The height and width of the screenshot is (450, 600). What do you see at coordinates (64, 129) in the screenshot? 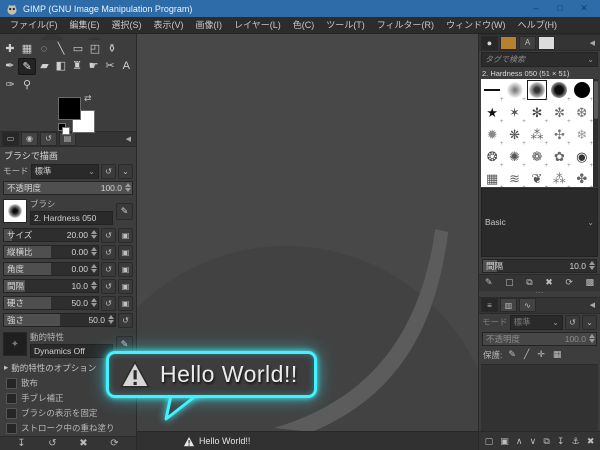
I see `default-colors-icon` at bounding box center [64, 129].